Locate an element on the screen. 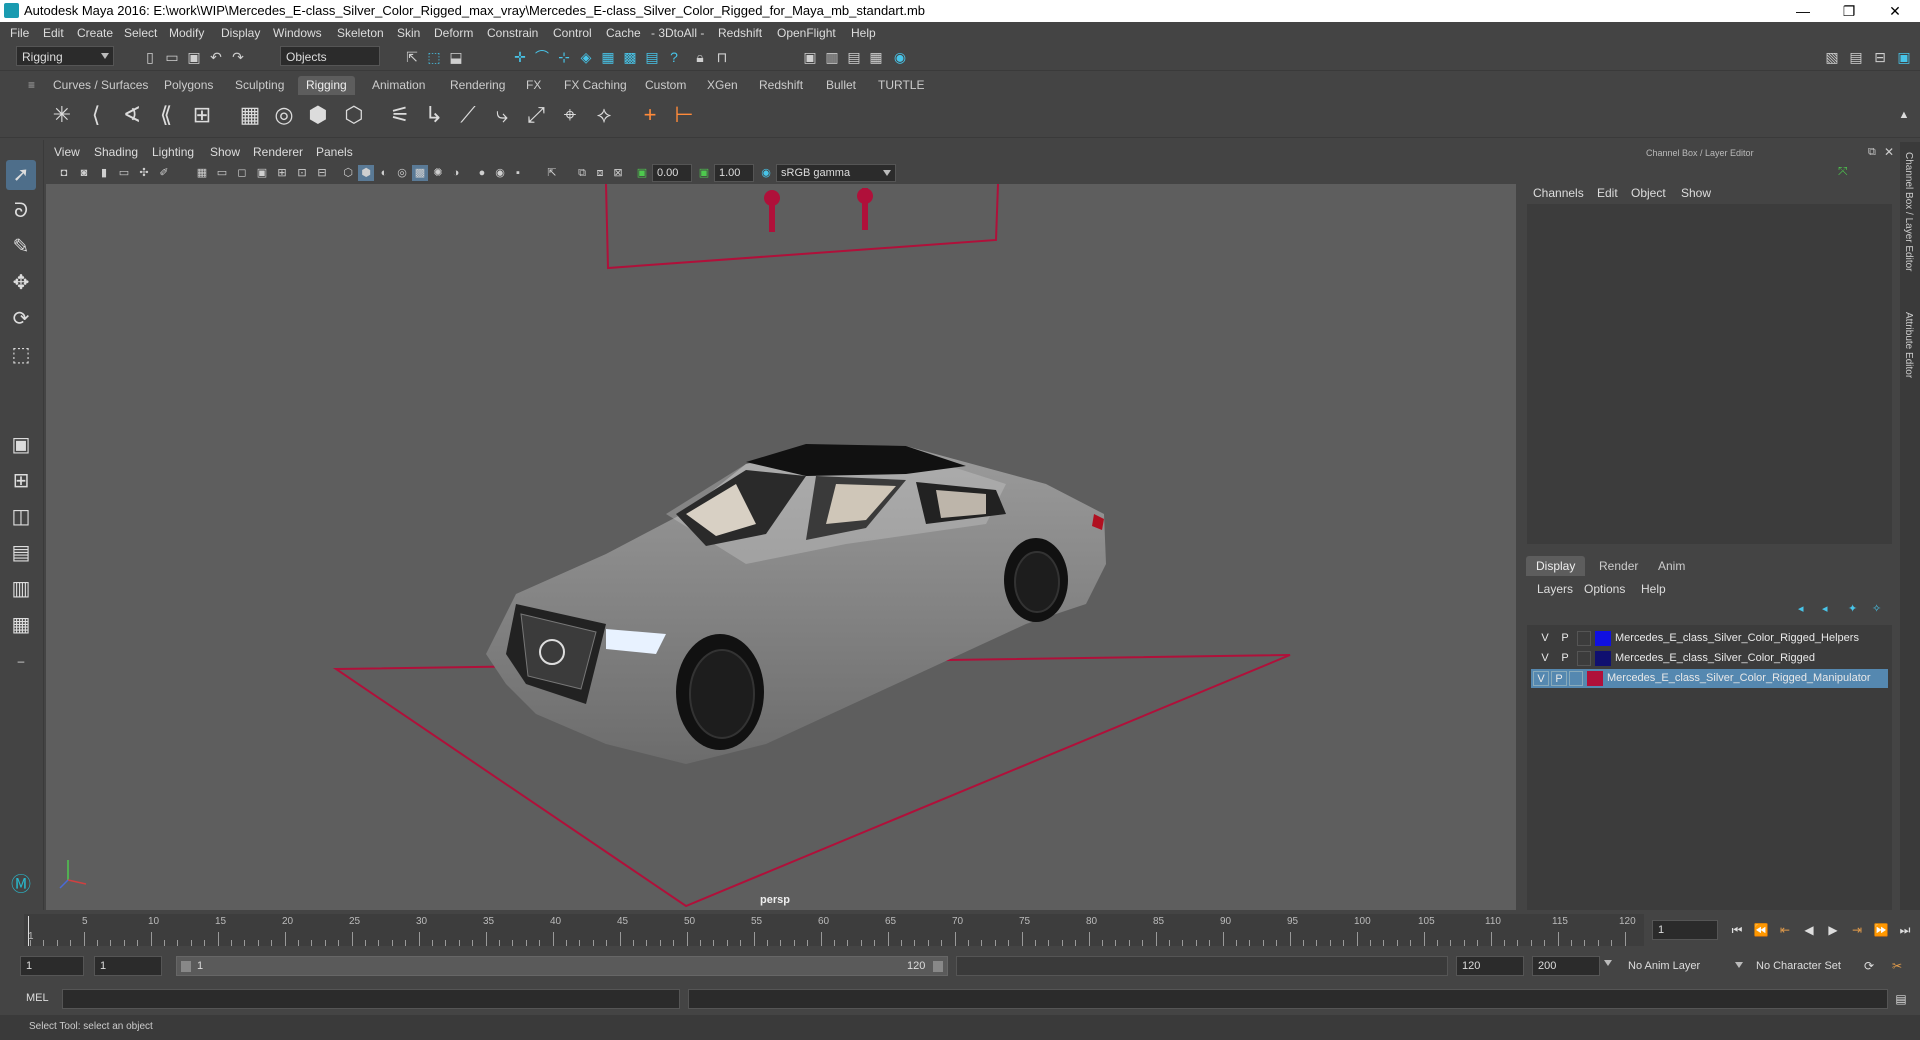  joint-tool-icon: ✳ is located at coordinates (62, 115).